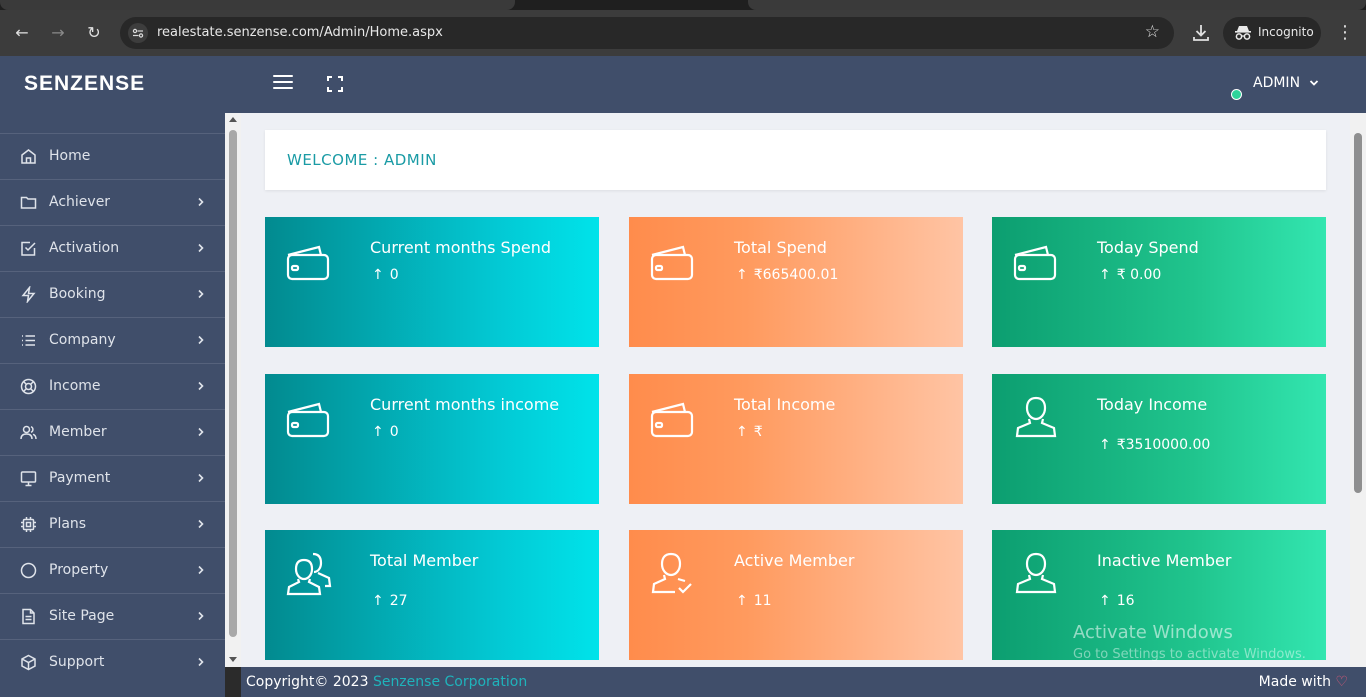 Image resolution: width=1366 pixels, height=697 pixels. Describe the element at coordinates (283, 83) in the screenshot. I see `menu-toggle-icon` at that location.